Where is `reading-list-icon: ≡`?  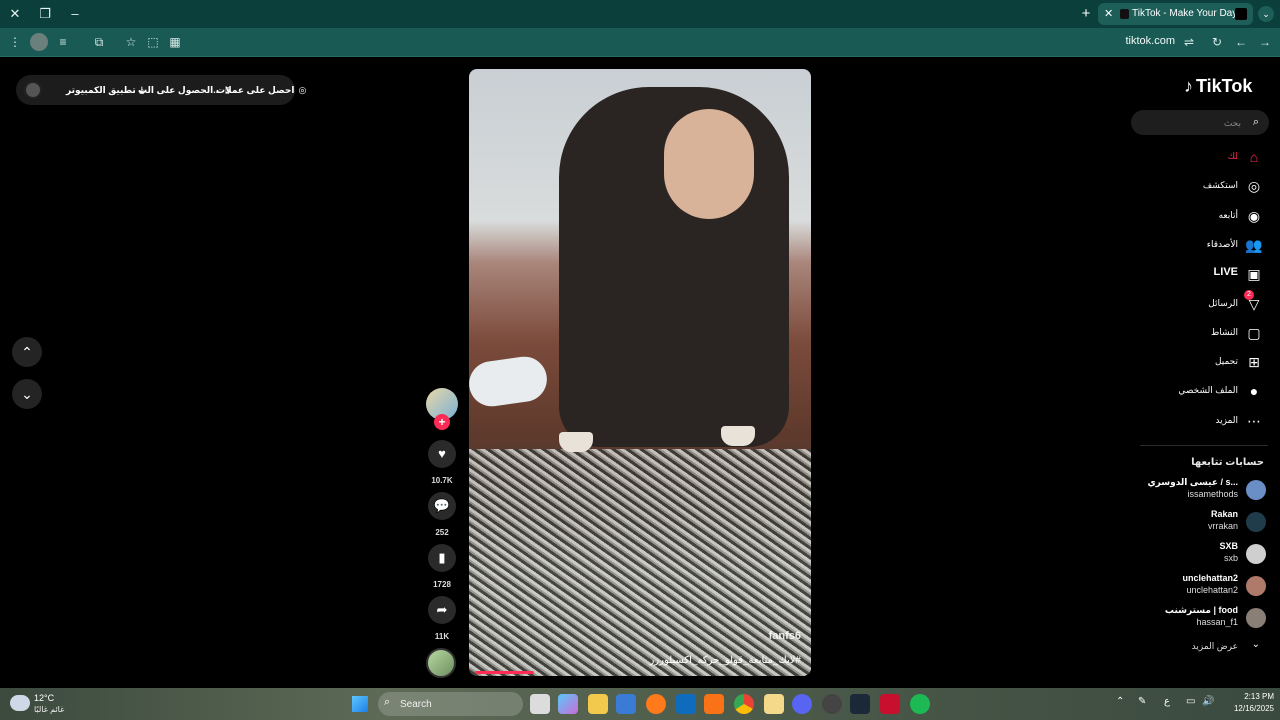 reading-list-icon: ≡ is located at coordinates (63, 42).